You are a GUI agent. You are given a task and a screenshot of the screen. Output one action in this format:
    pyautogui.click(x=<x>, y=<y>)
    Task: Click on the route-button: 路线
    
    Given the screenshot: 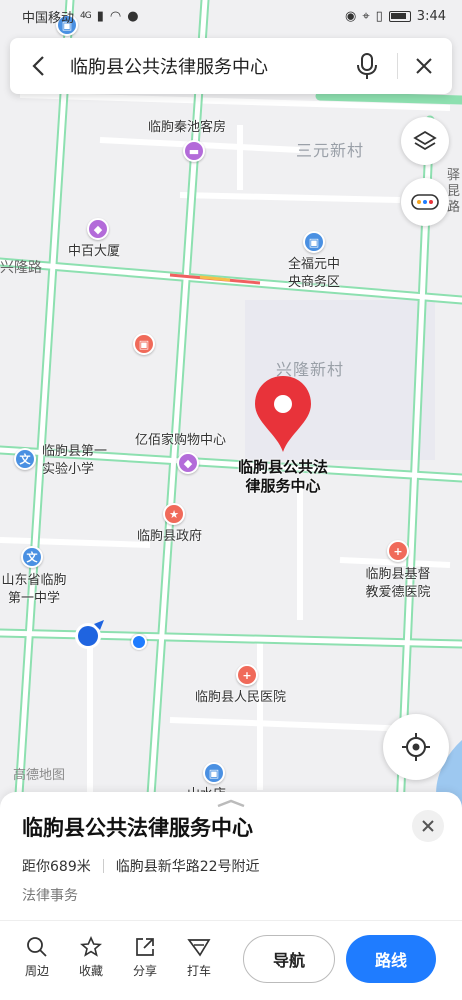 What is the action you would take?
    pyautogui.click(x=391, y=959)
    